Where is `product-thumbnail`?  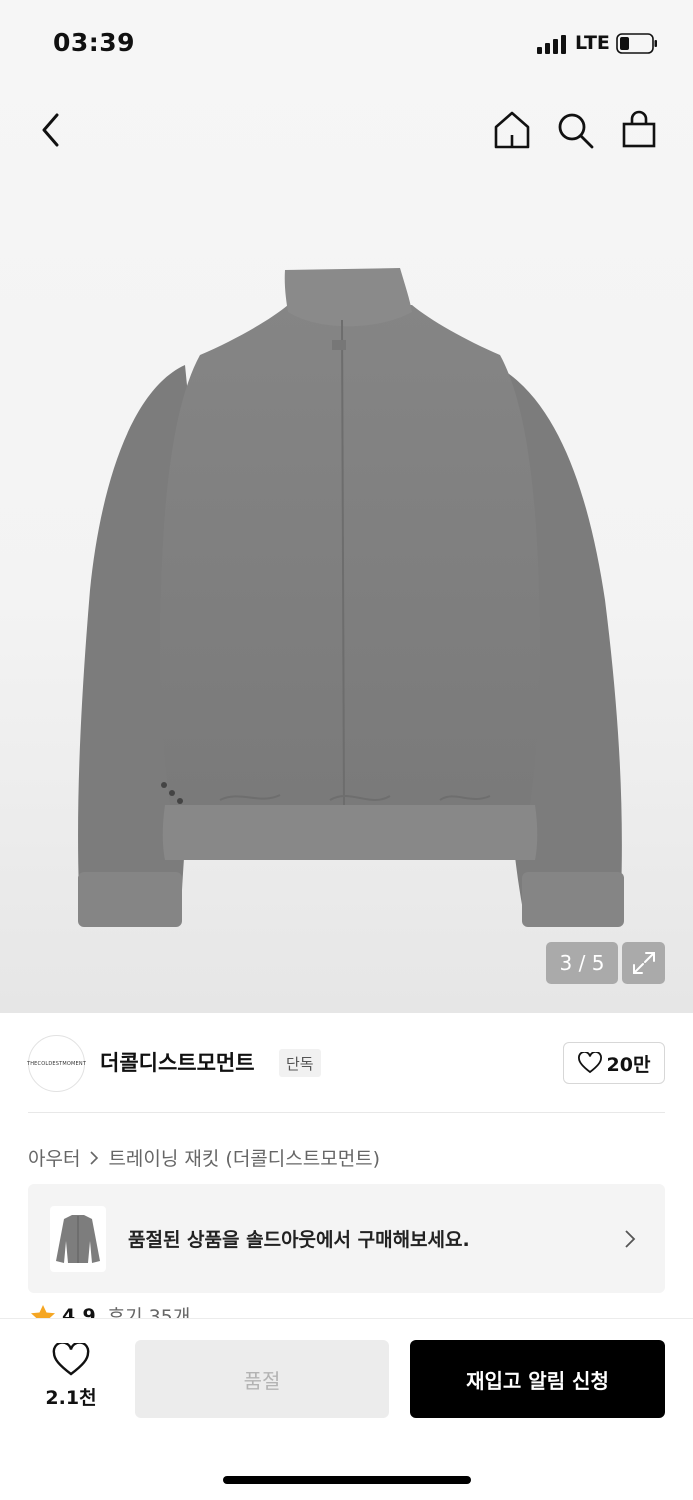 product-thumbnail is located at coordinates (78, 1239).